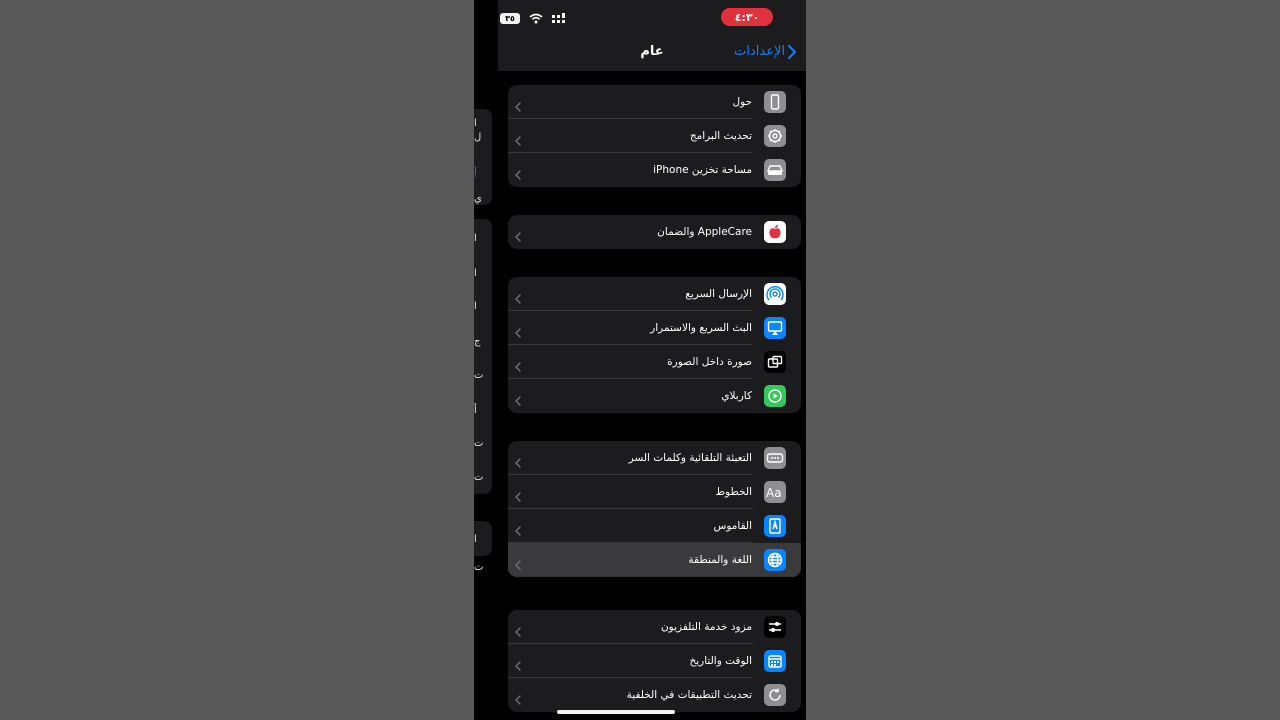 The width and height of the screenshot is (1280, 720). I want to click on dictionary-icon, so click(775, 526).